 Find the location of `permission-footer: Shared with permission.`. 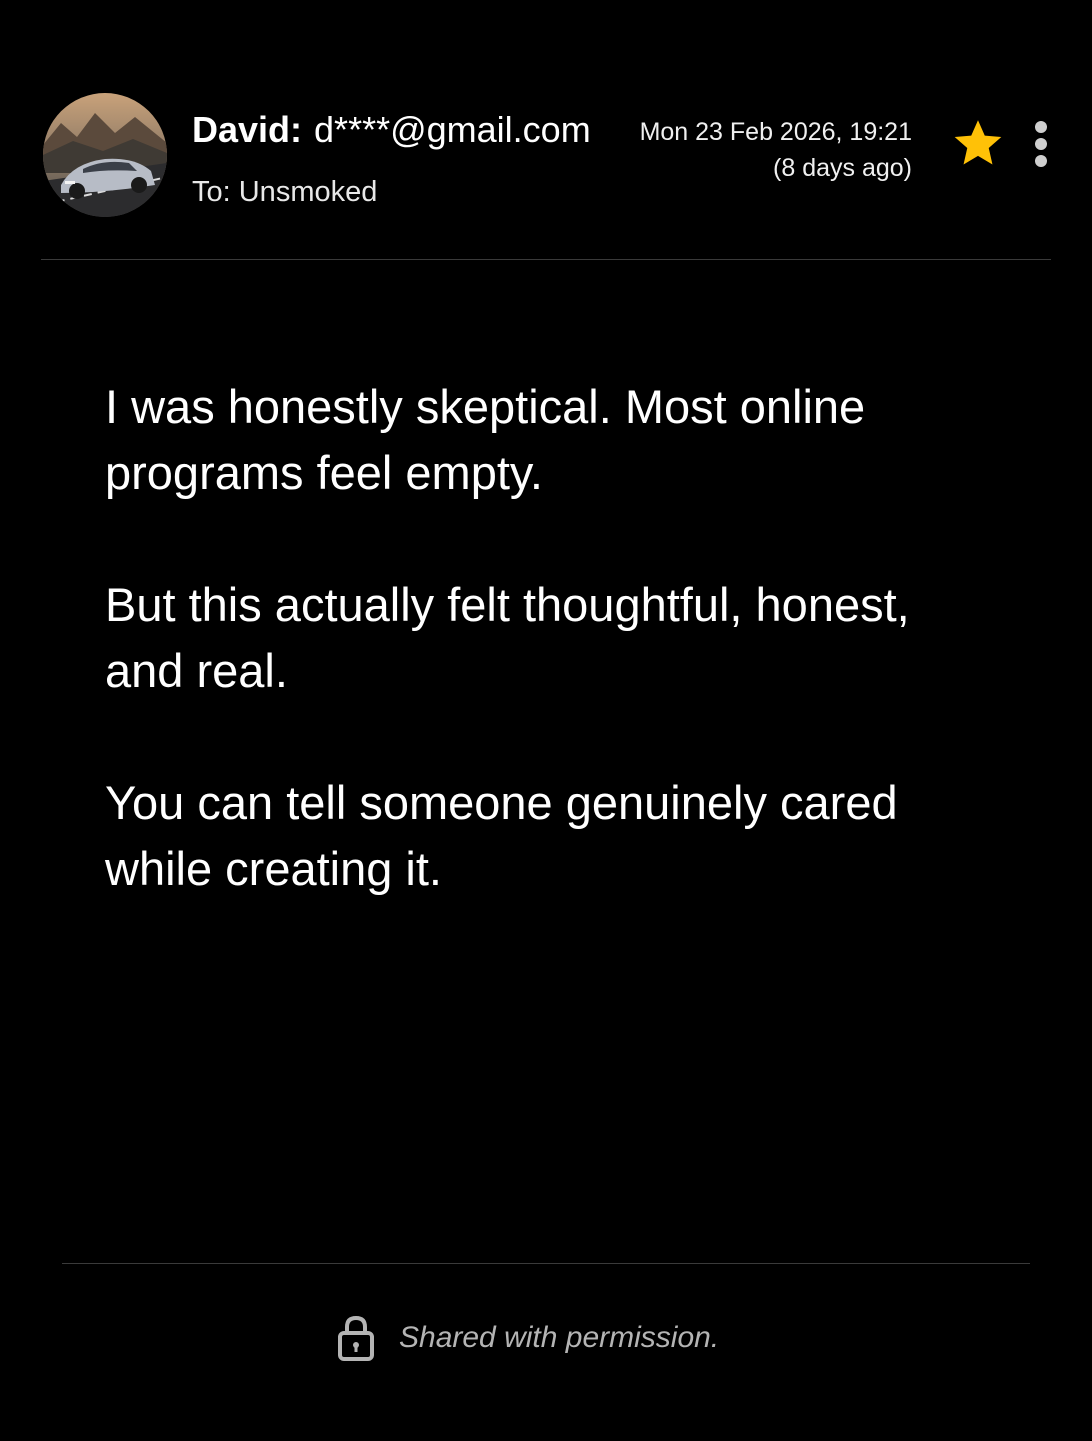

permission-footer: Shared with permission. is located at coordinates (546, 1340).